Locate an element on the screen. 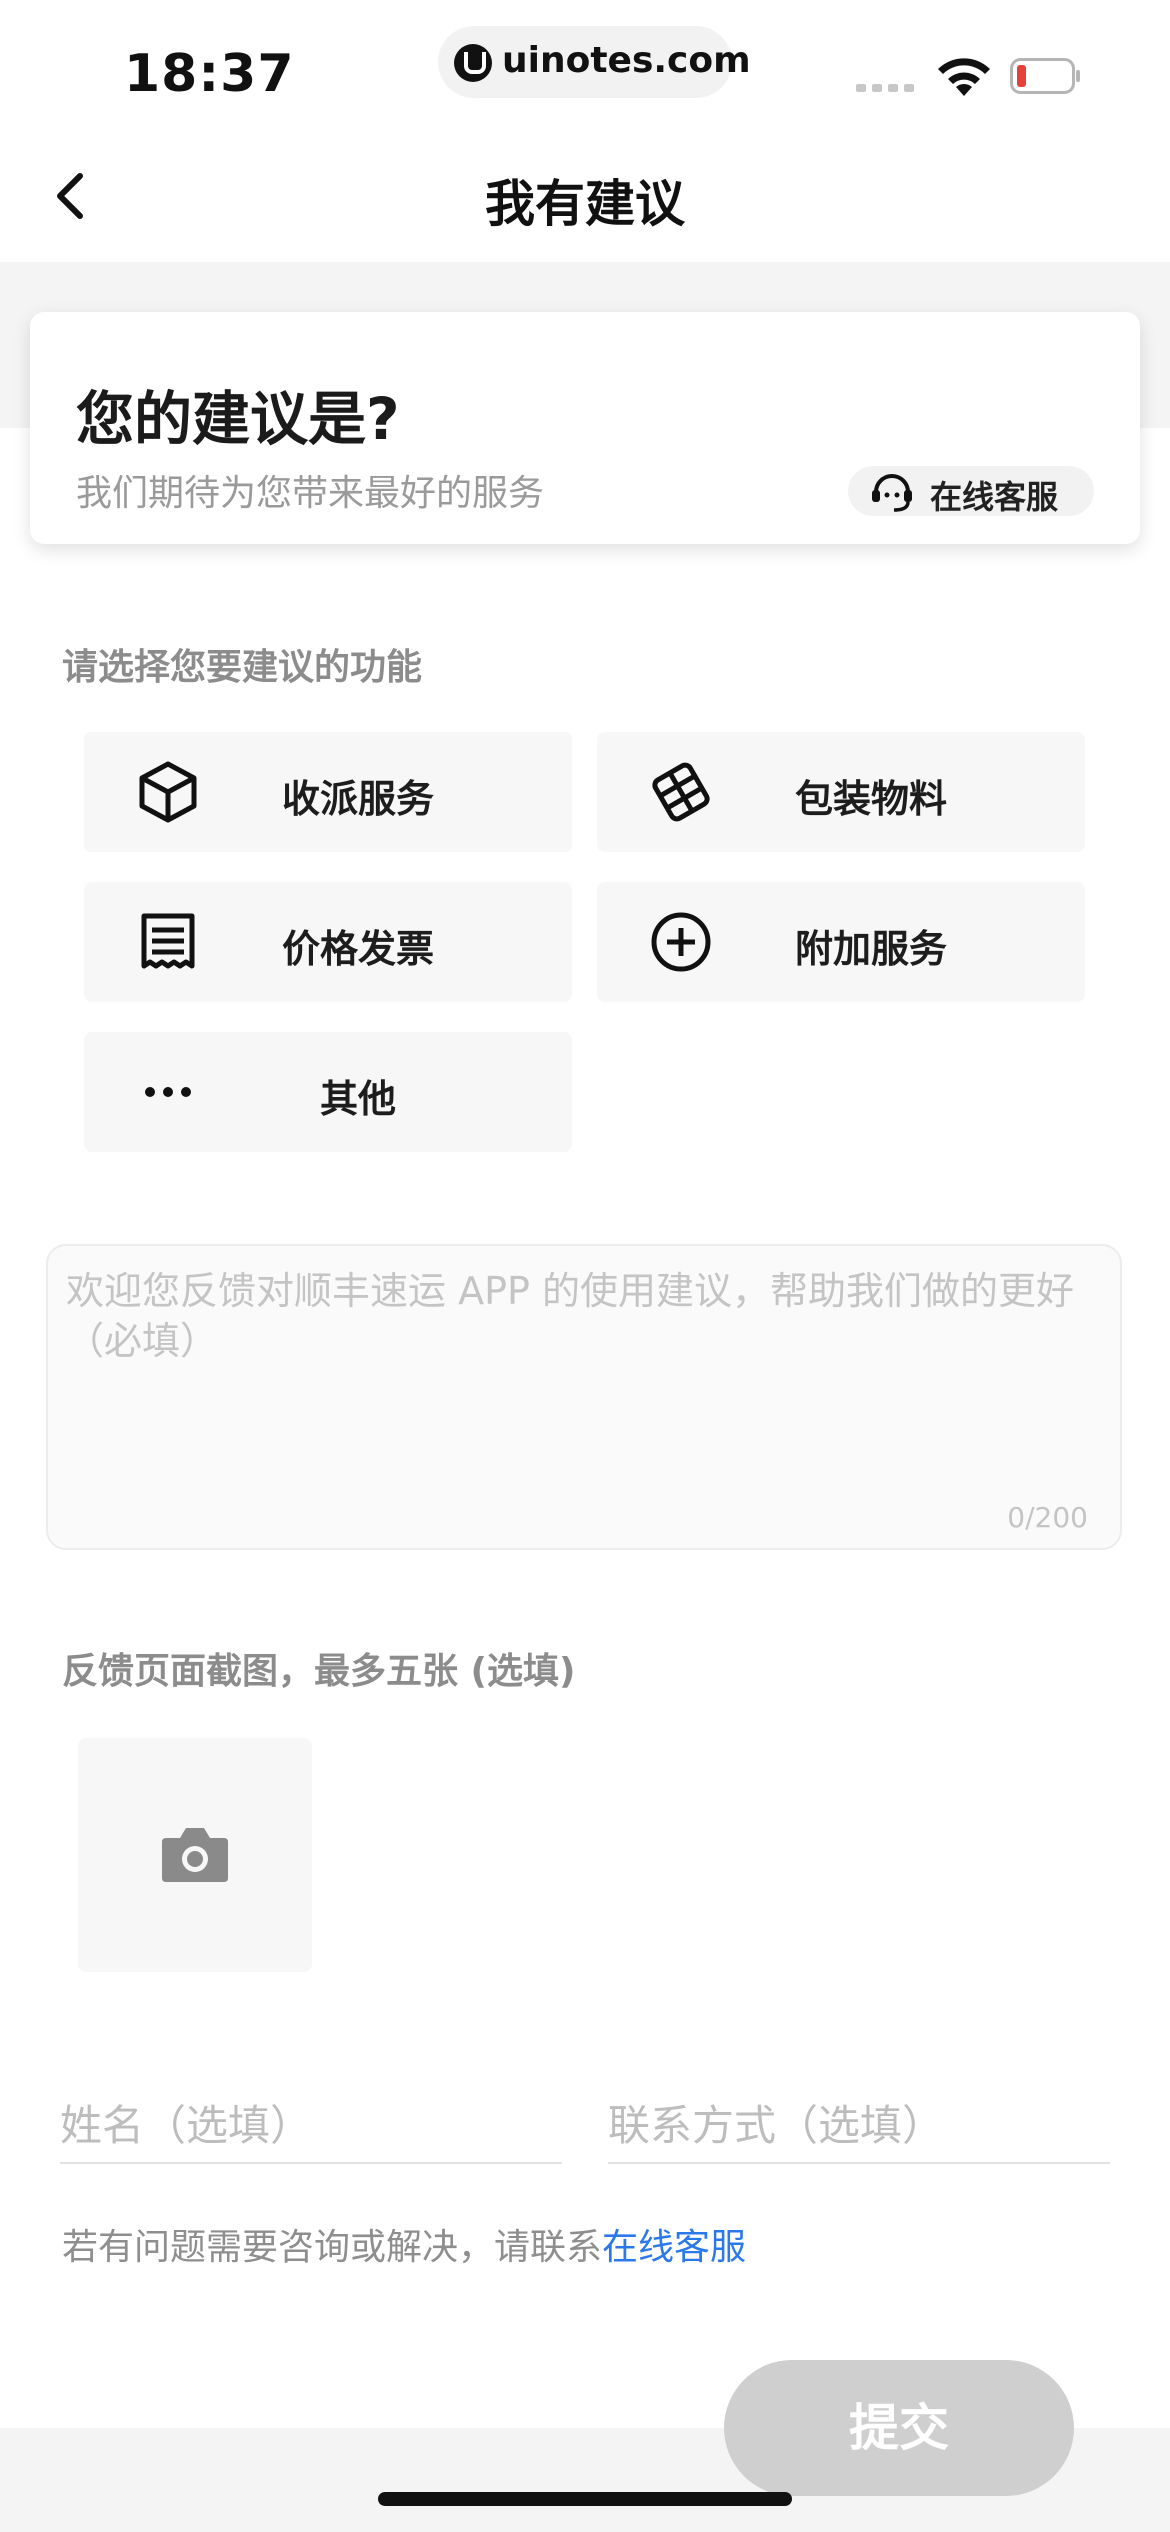 This screenshot has width=1170, height=2532. name-input: 姓名（选填） is located at coordinates (311, 2126).